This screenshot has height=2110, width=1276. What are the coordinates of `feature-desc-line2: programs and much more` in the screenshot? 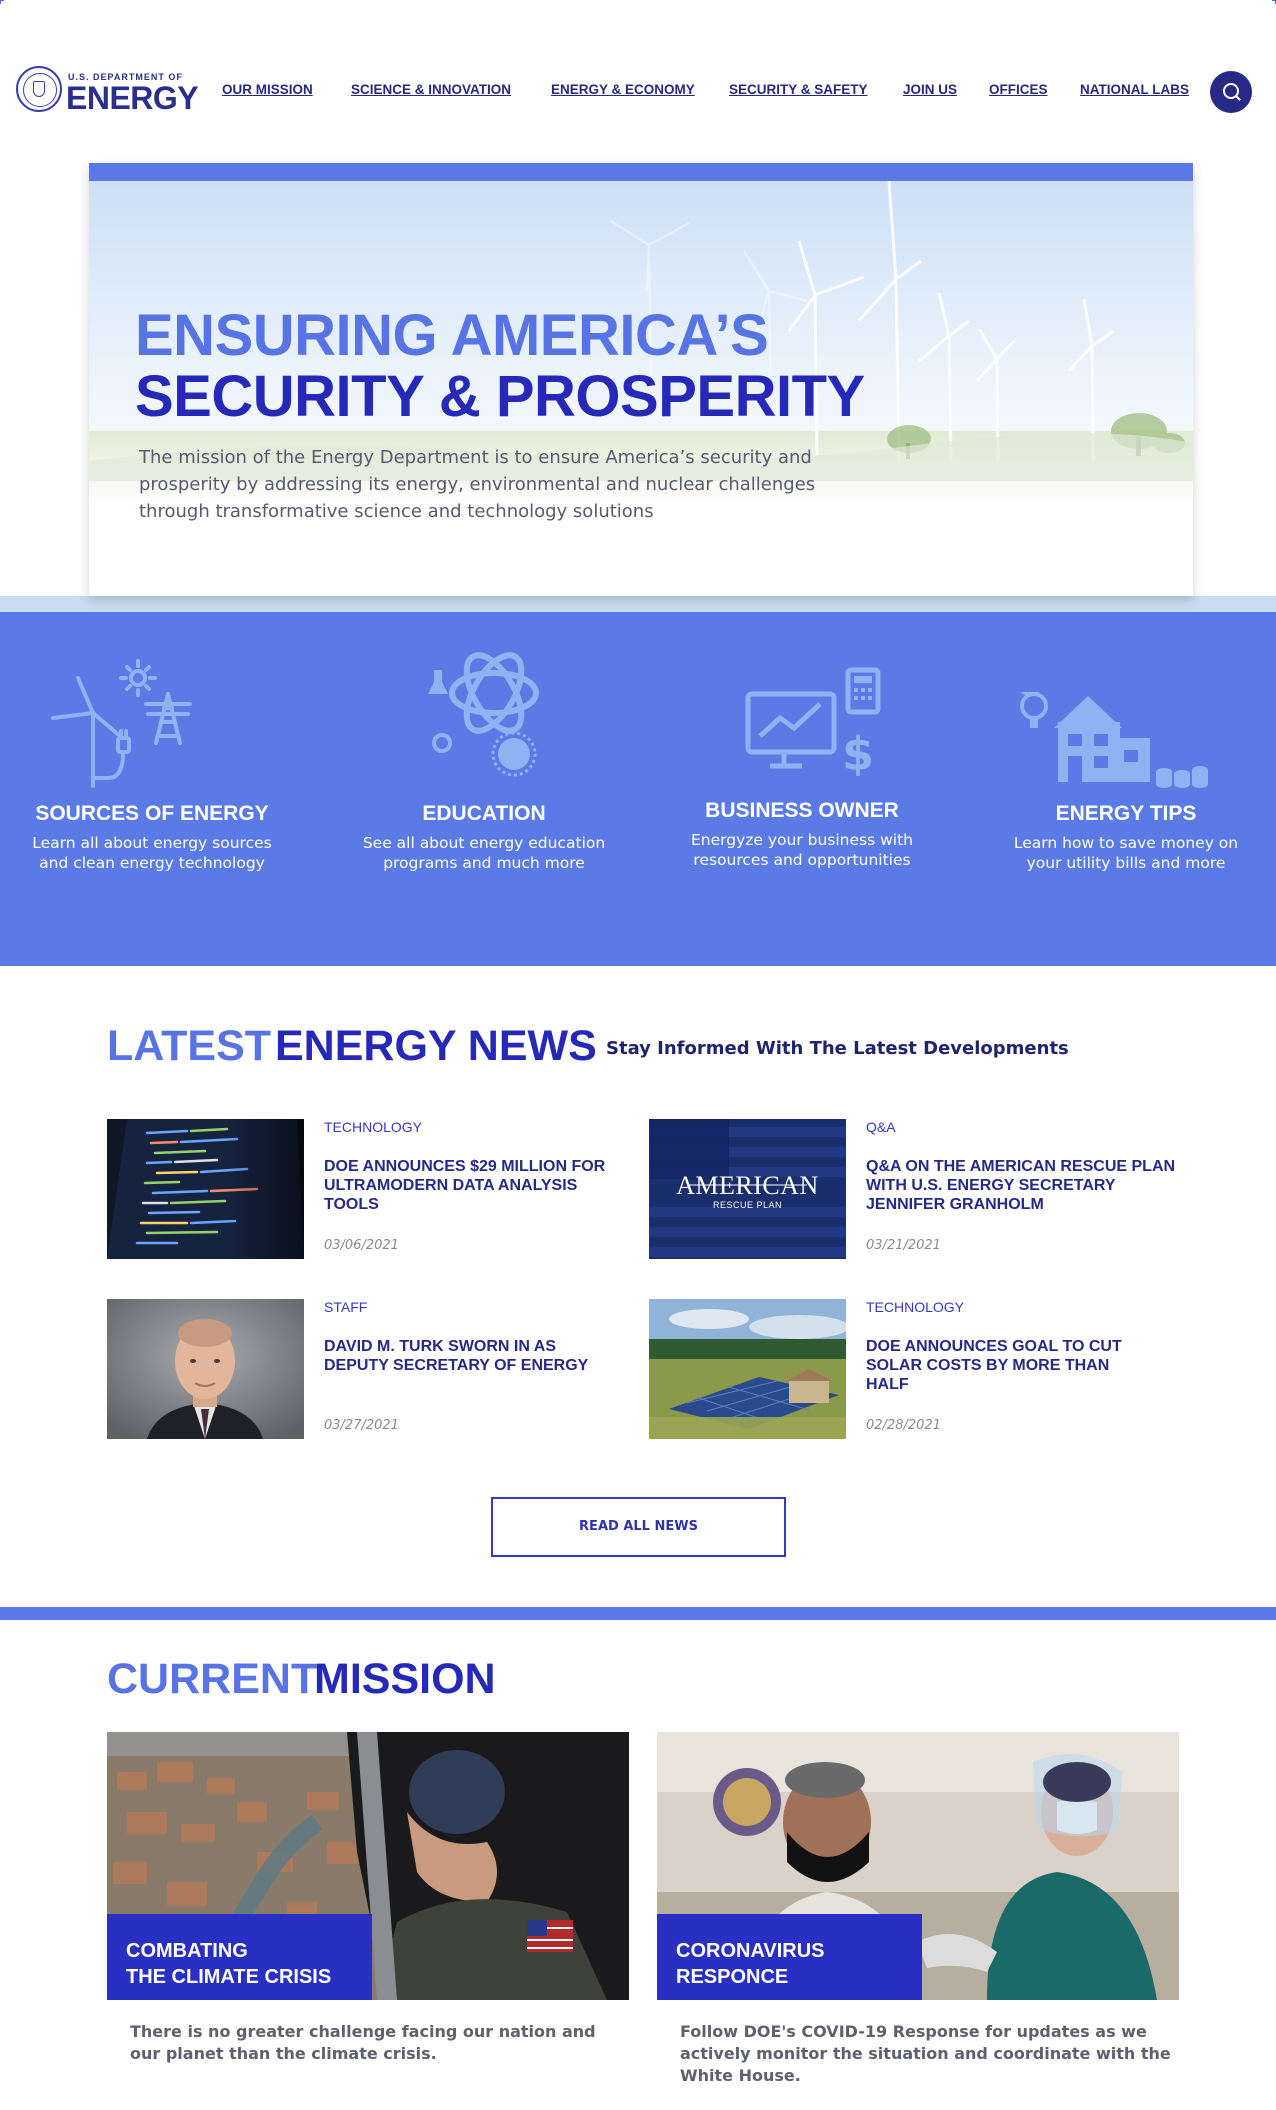 It's located at (484, 863).